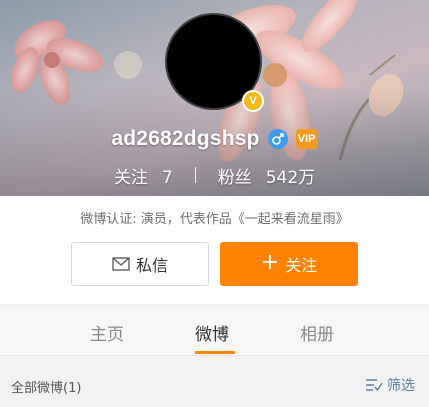 This screenshot has width=429, height=407. What do you see at coordinates (234, 177) in the screenshot?
I see `followers-label: 粉丝` at bounding box center [234, 177].